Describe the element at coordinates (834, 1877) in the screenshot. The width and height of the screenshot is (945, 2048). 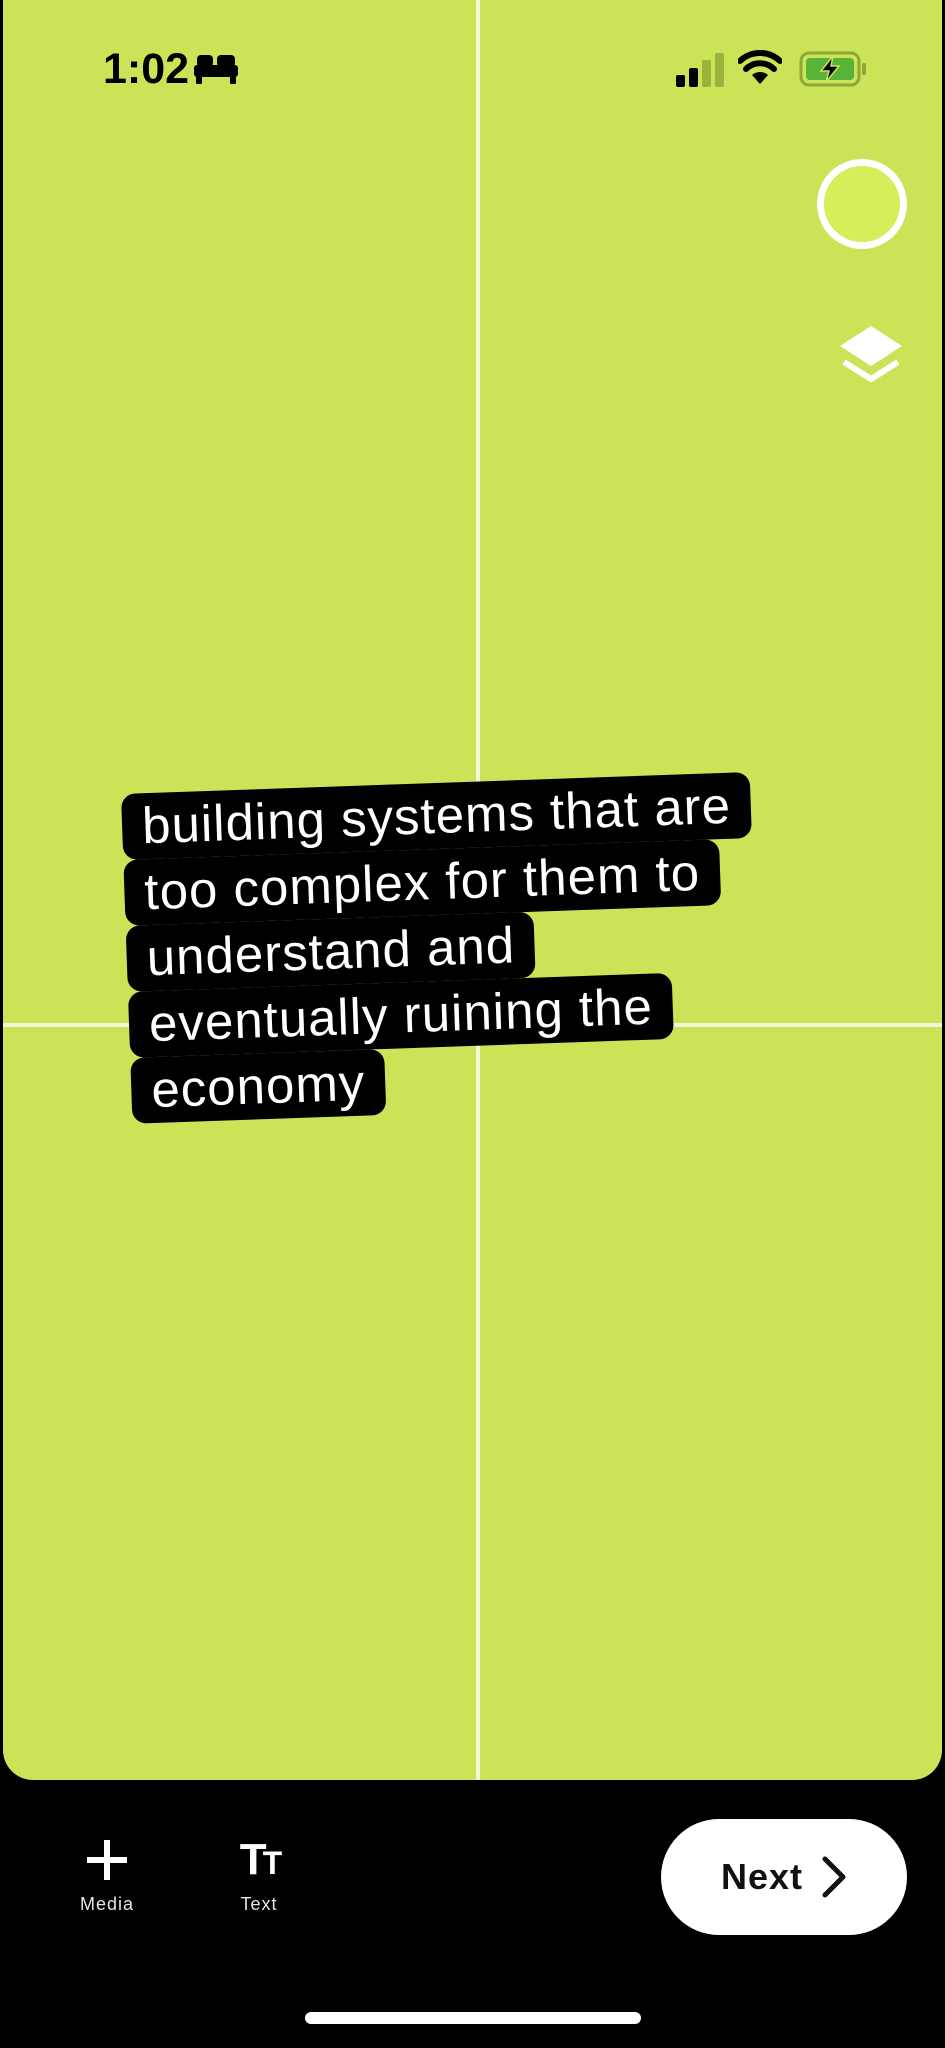
I see `chevron-right-icon` at that location.